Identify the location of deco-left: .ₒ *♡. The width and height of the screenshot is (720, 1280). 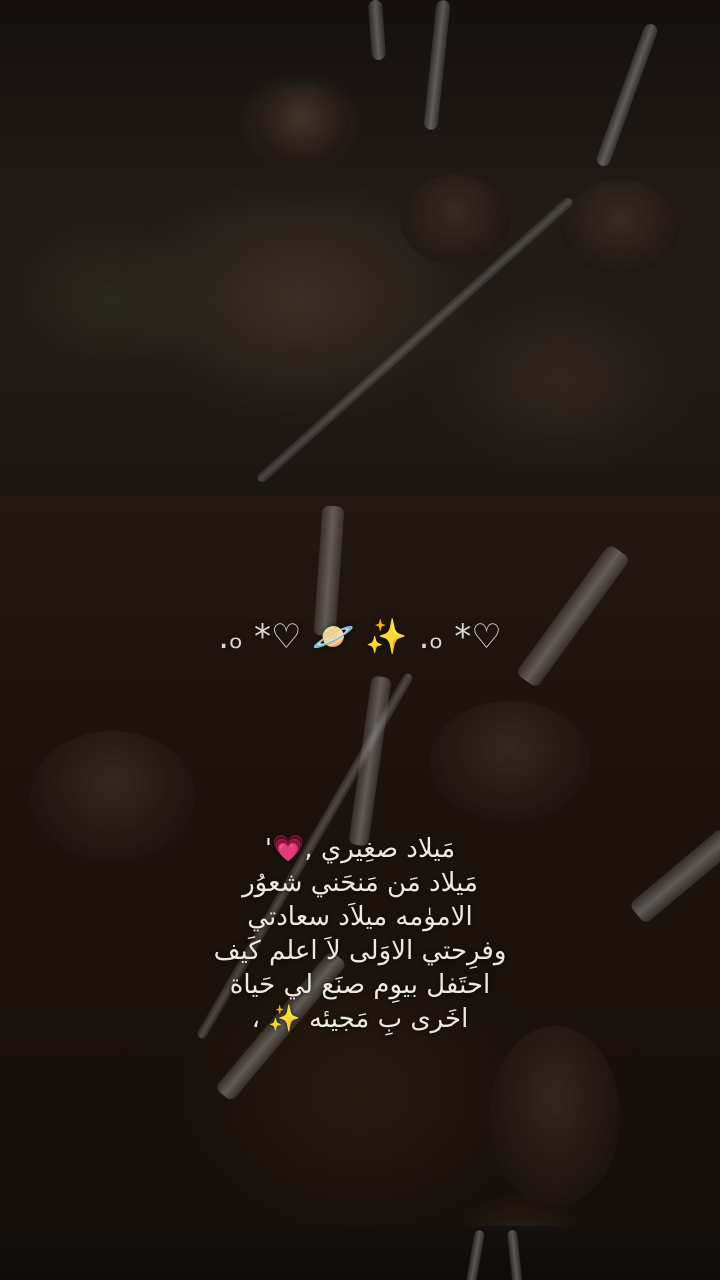
(260, 637).